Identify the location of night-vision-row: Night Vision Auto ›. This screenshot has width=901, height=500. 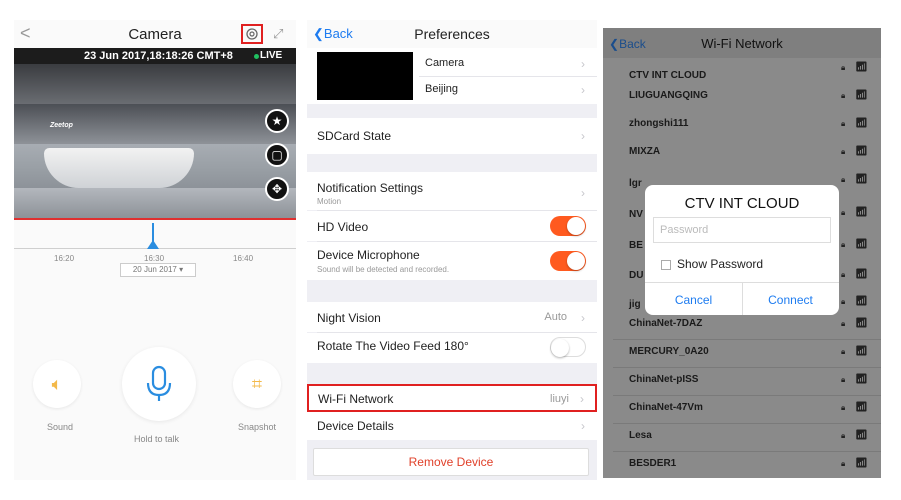
(452, 317).